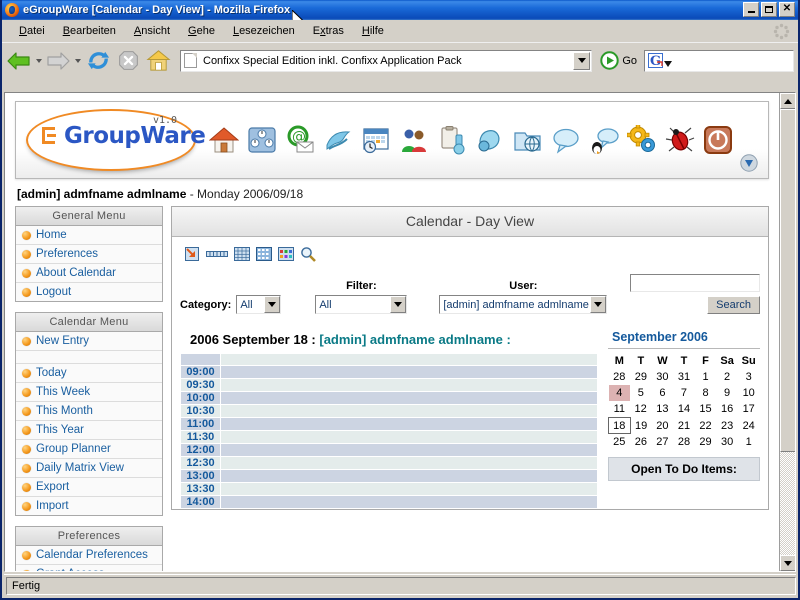  I want to click on table-row: 10:00, so click(389, 398).